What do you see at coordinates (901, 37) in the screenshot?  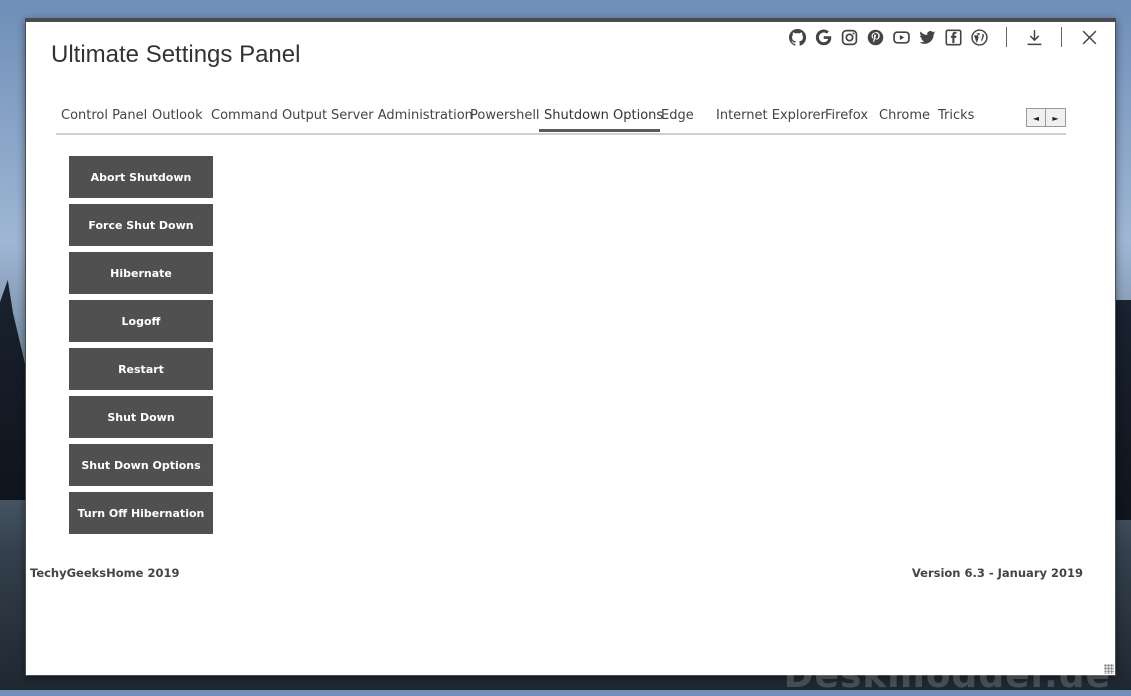 I see `youtube-icon` at bounding box center [901, 37].